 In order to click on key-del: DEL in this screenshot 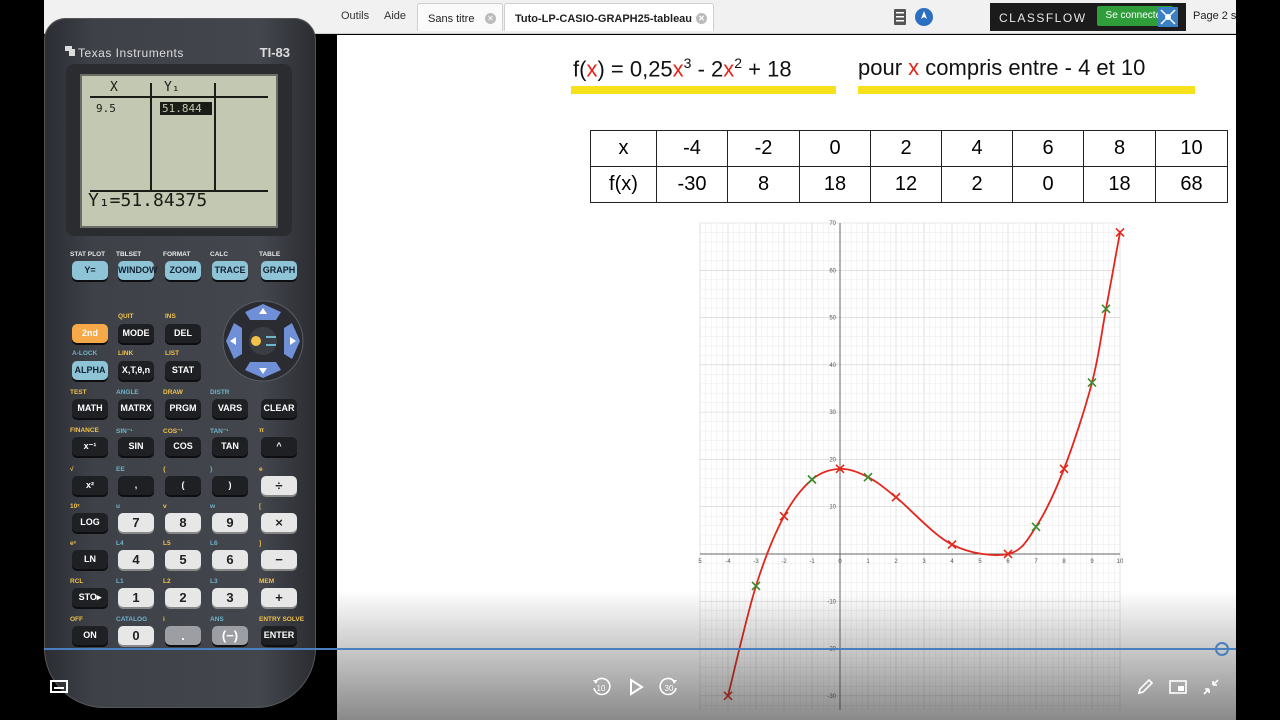, I will do `click(183, 333)`.